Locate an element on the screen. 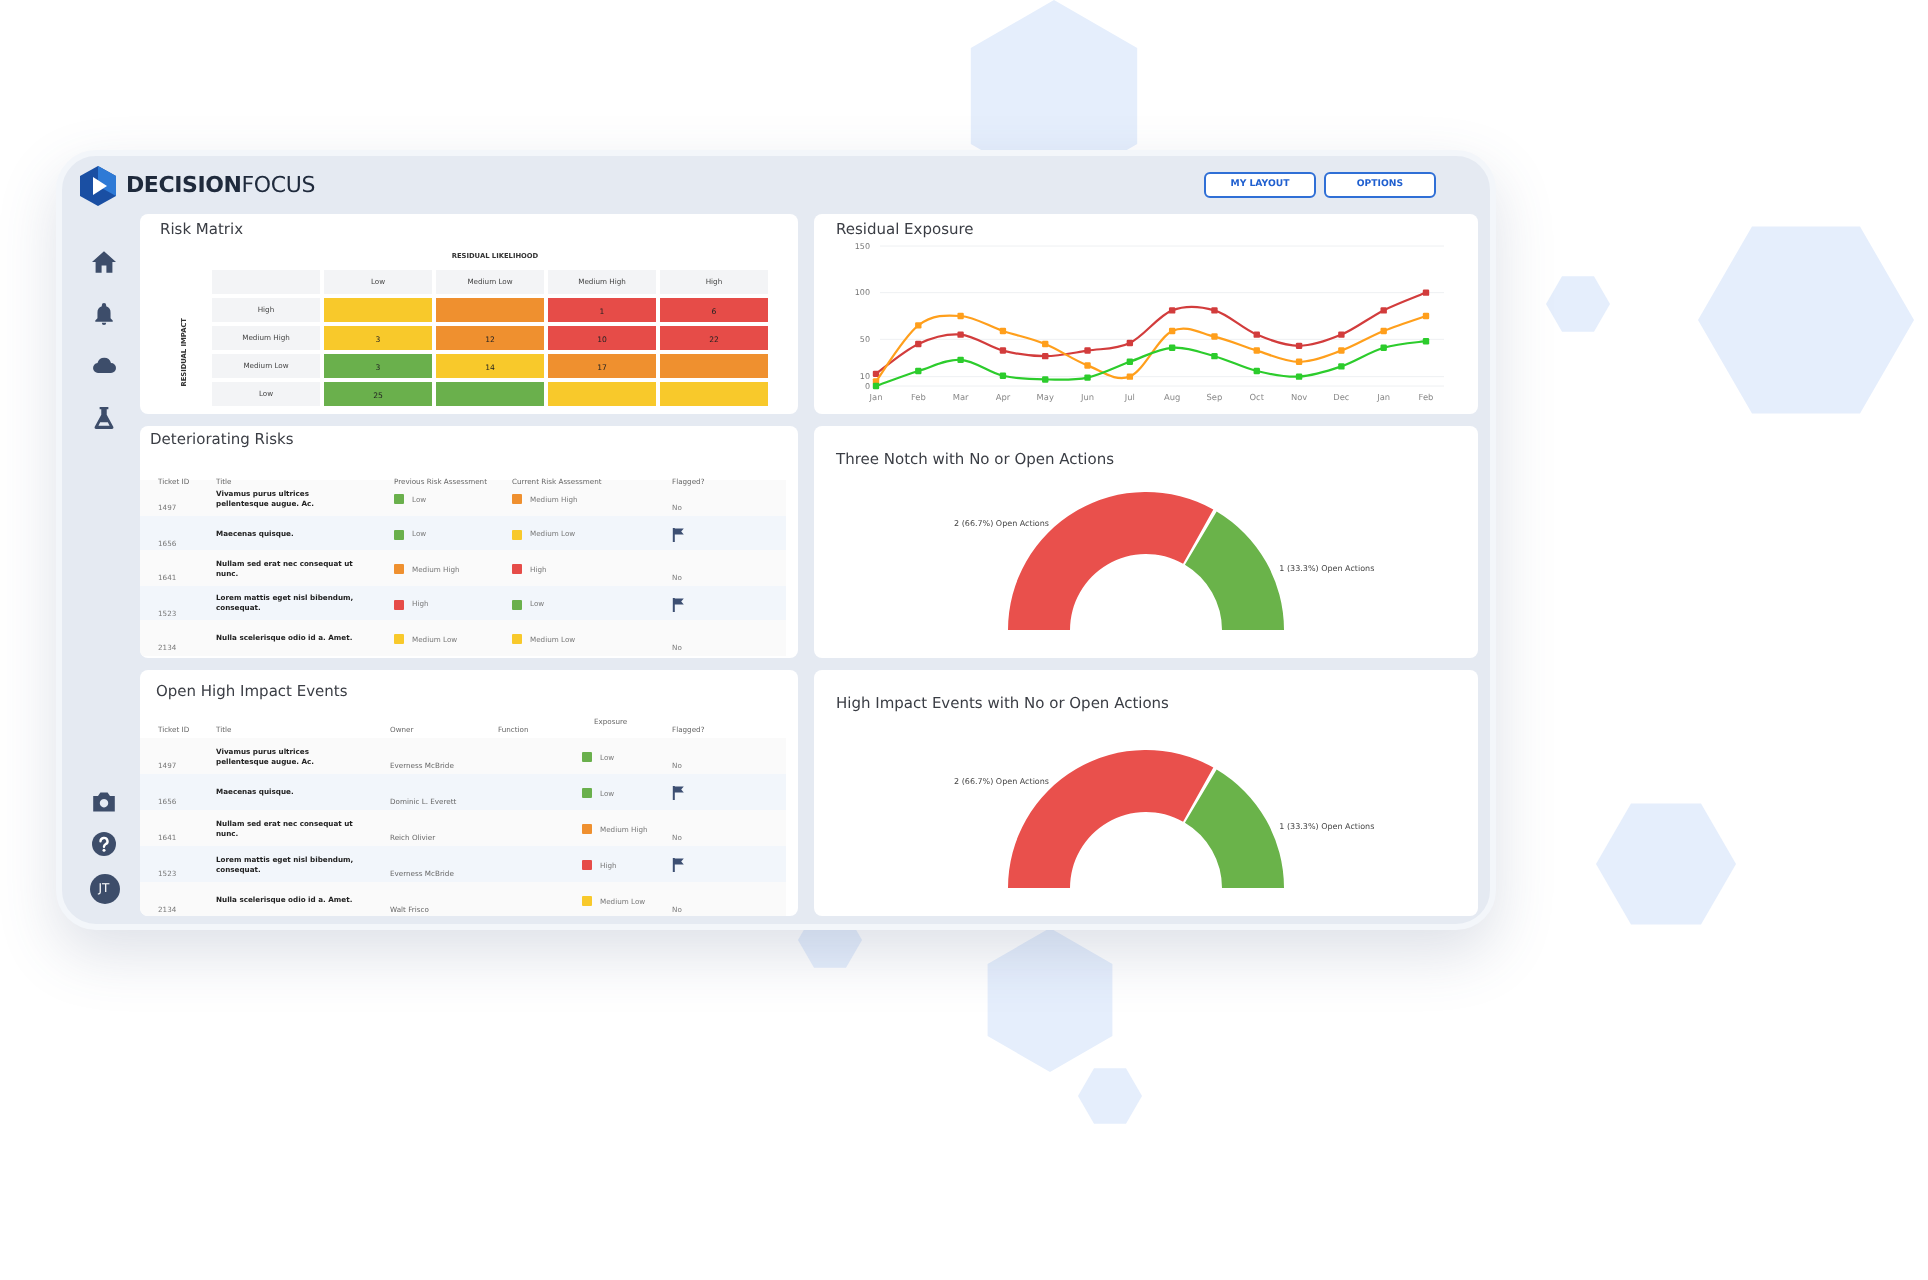 This screenshot has width=1928, height=1280. home-icon is located at coordinates (104, 262).